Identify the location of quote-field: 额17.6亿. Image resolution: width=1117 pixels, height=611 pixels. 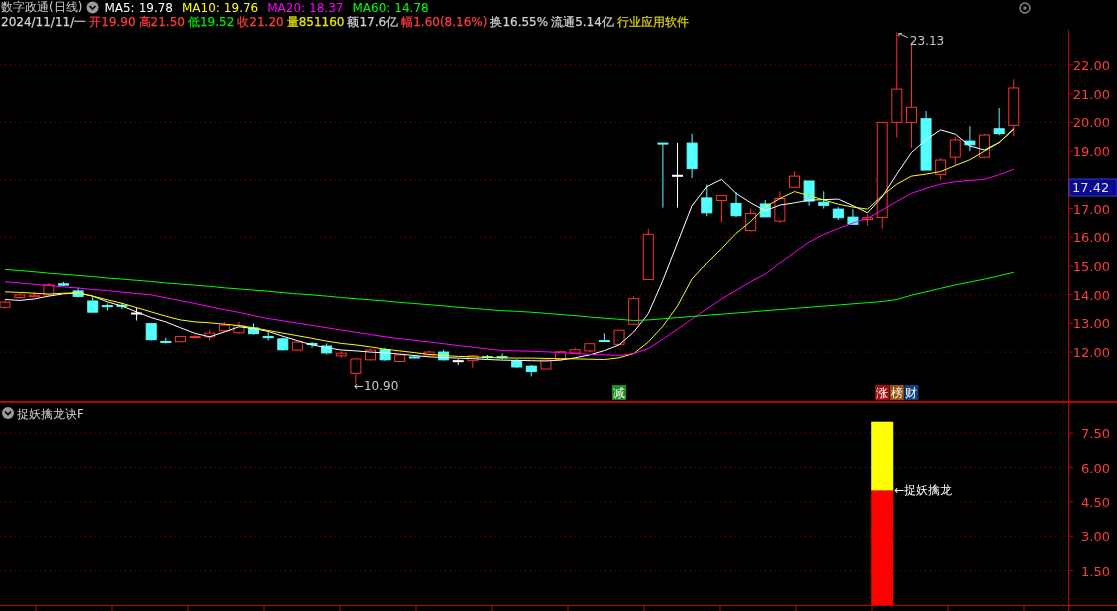
(373, 22).